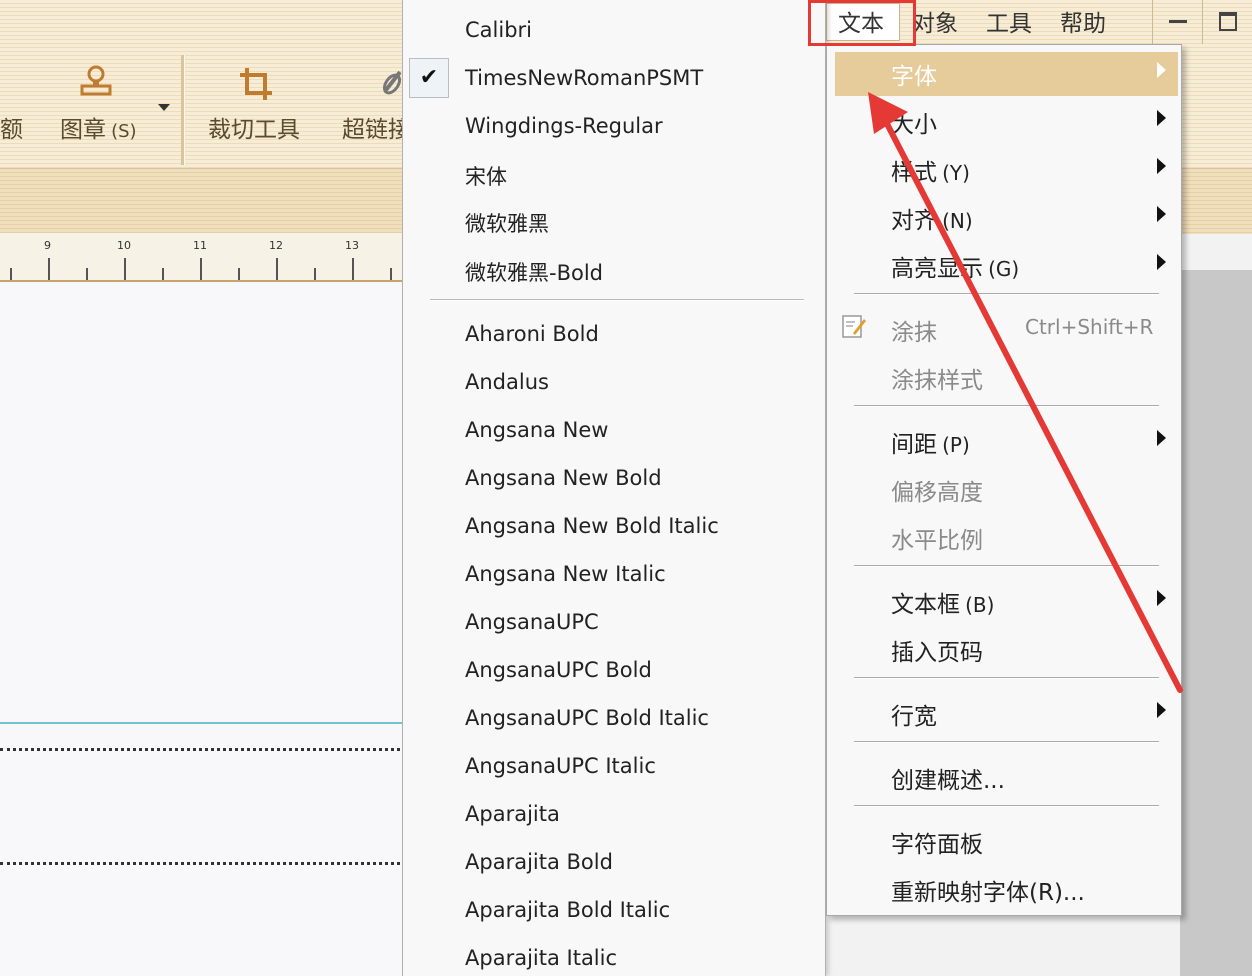 The width and height of the screenshot is (1252, 976). What do you see at coordinates (1227, 22) in the screenshot?
I see `maximize-button` at bounding box center [1227, 22].